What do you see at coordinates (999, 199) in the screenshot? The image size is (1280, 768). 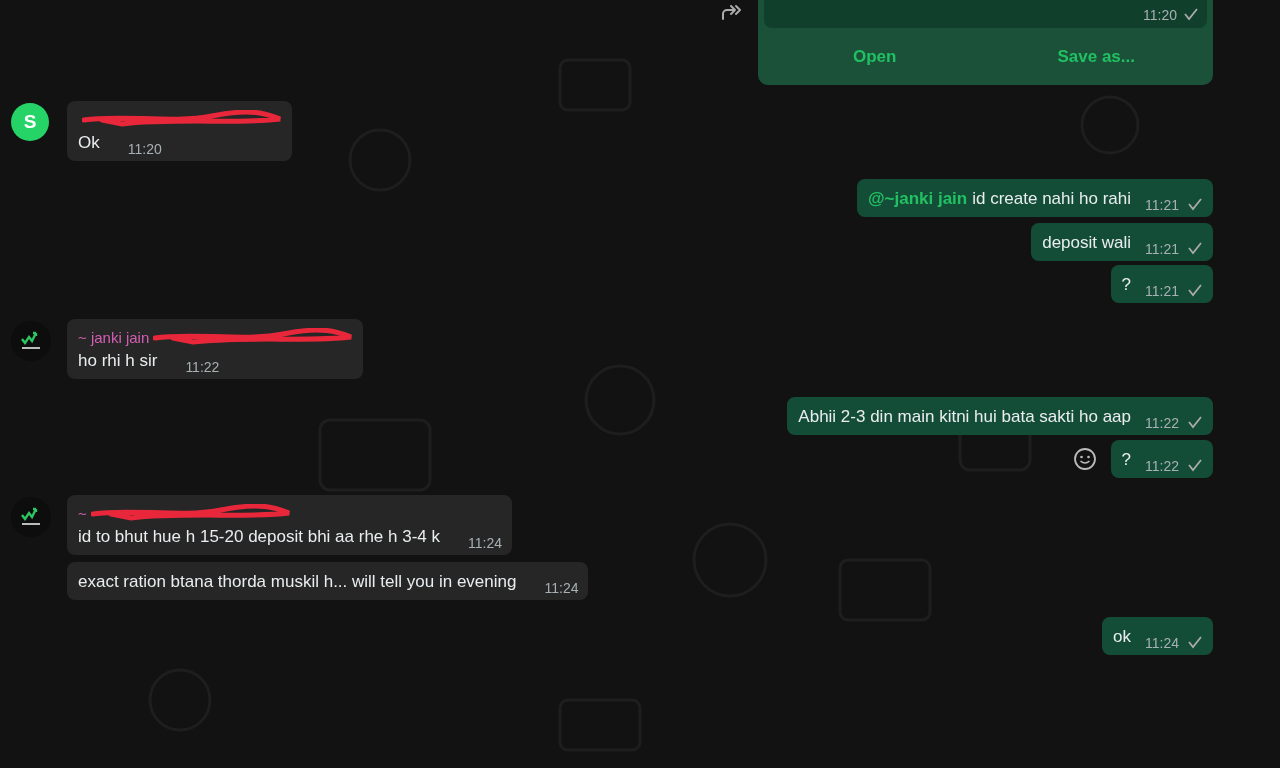 I see `message-text: @~janki jain id create nahi ho rahi` at bounding box center [999, 199].